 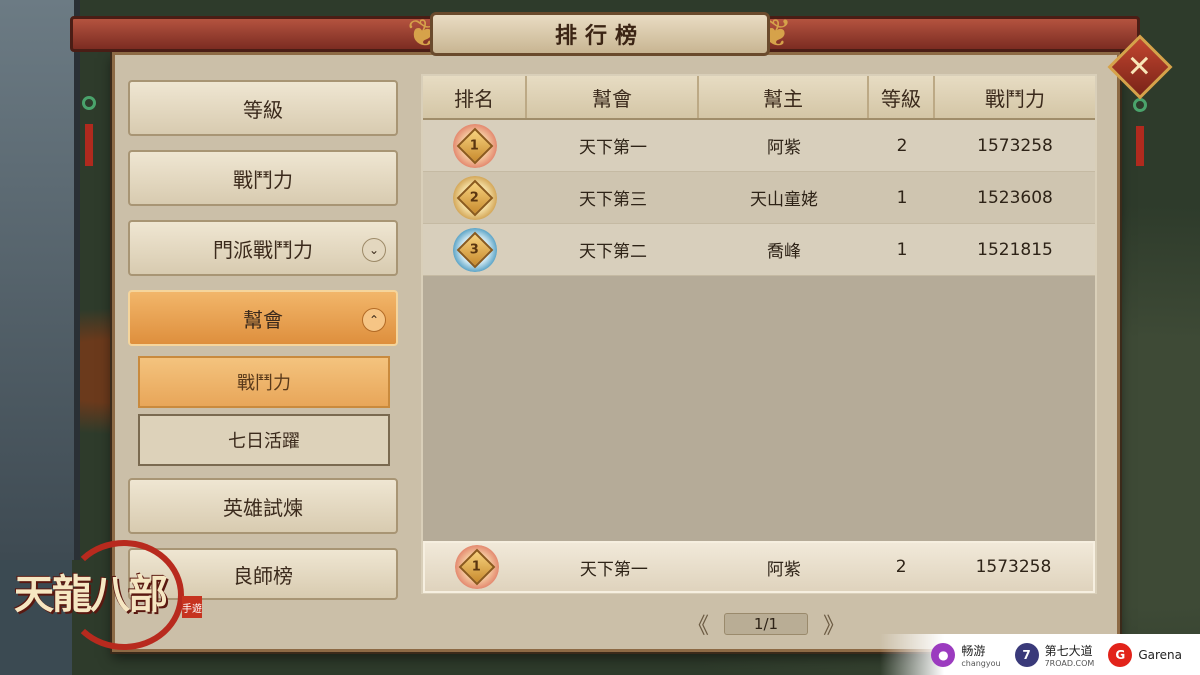 I want to click on menu-item-hero-trial: 英雄試煉, so click(x=263, y=506).